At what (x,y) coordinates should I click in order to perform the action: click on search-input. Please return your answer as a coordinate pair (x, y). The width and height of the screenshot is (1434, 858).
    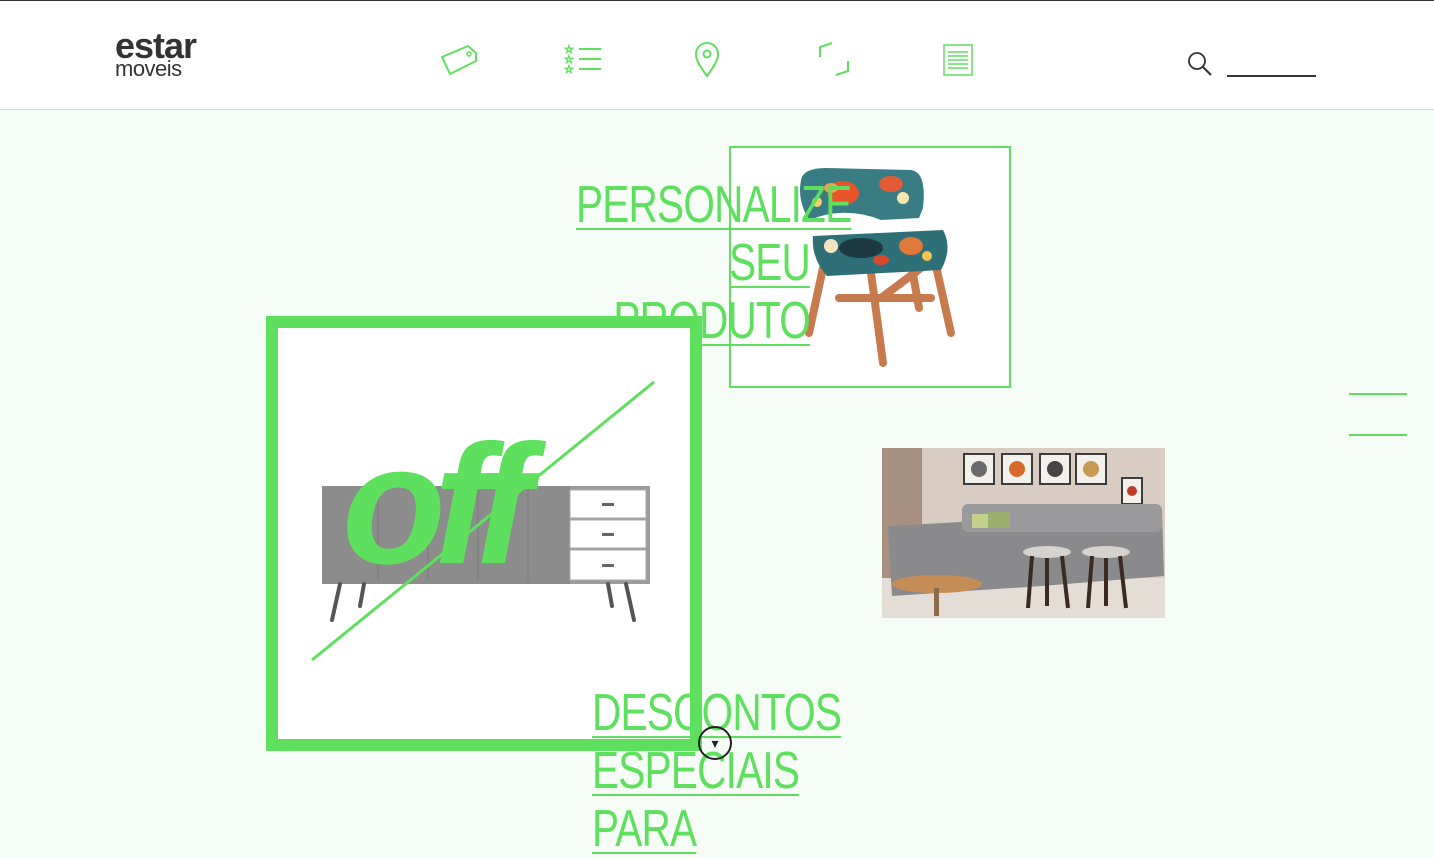
    Looking at the image, I should click on (1271, 65).